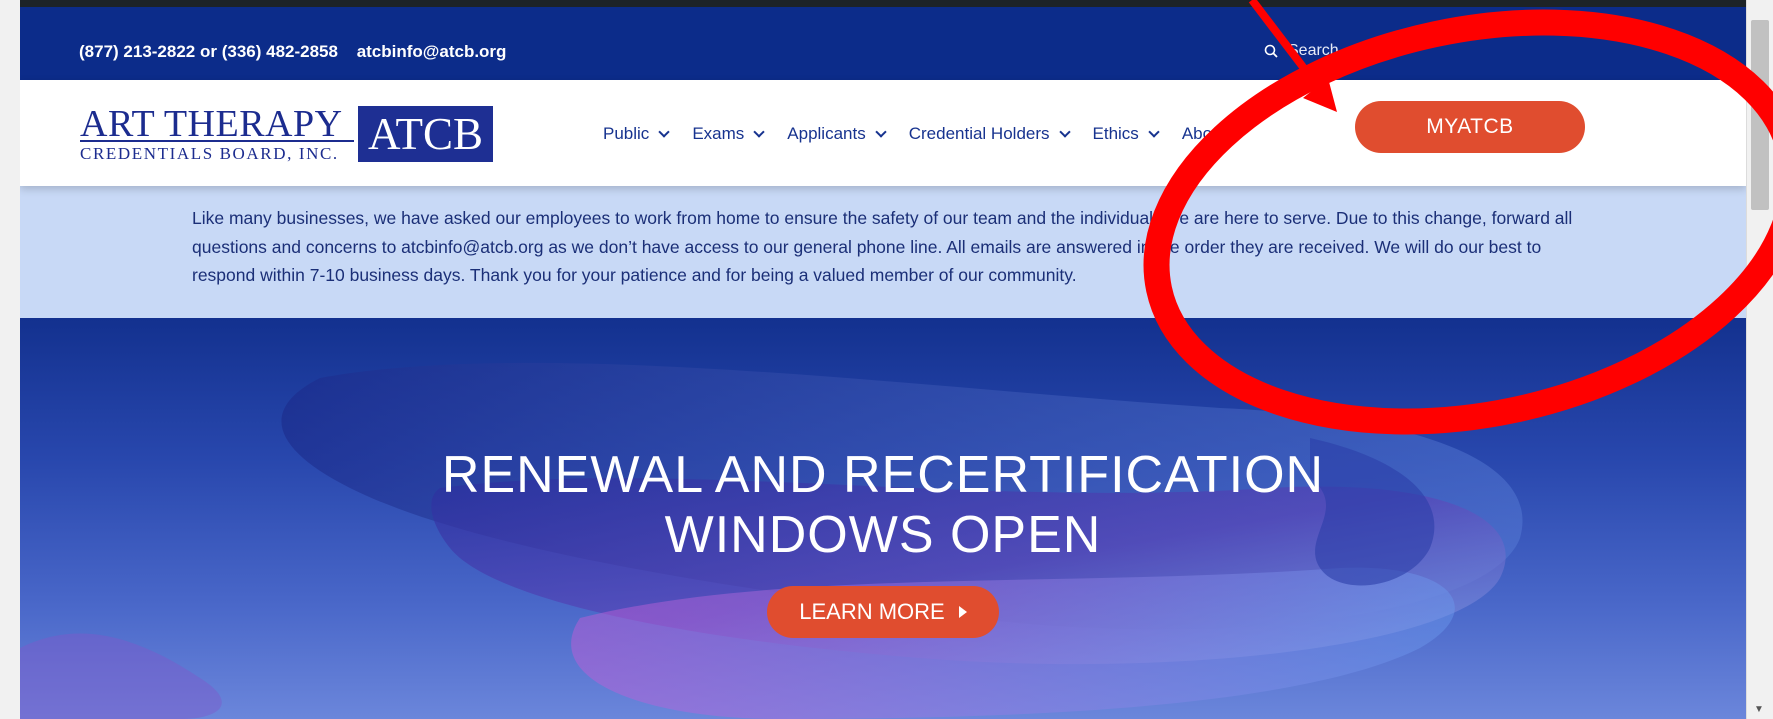 The image size is (1773, 719). What do you see at coordinates (1759, 709) in the screenshot?
I see `scroll-down-arrow-icon: ▼` at bounding box center [1759, 709].